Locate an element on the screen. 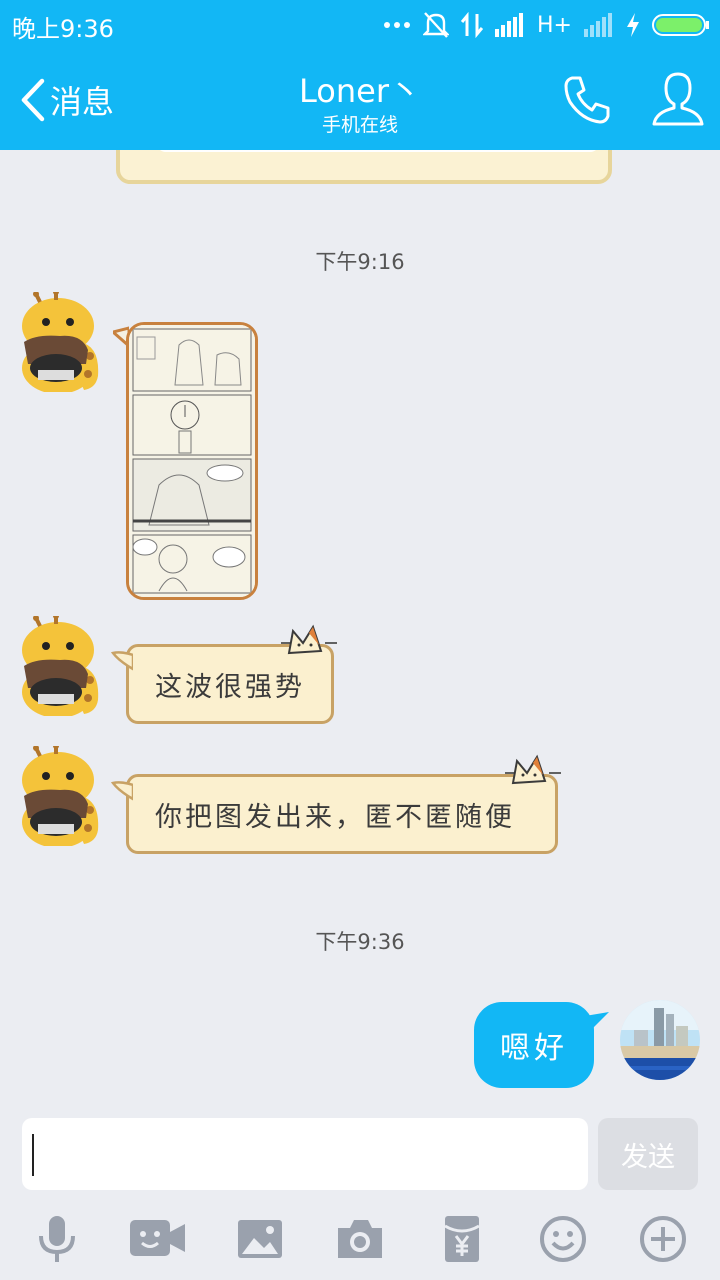 This screenshot has height=1280, width=720. voice-call-button is located at coordinates (588, 100).